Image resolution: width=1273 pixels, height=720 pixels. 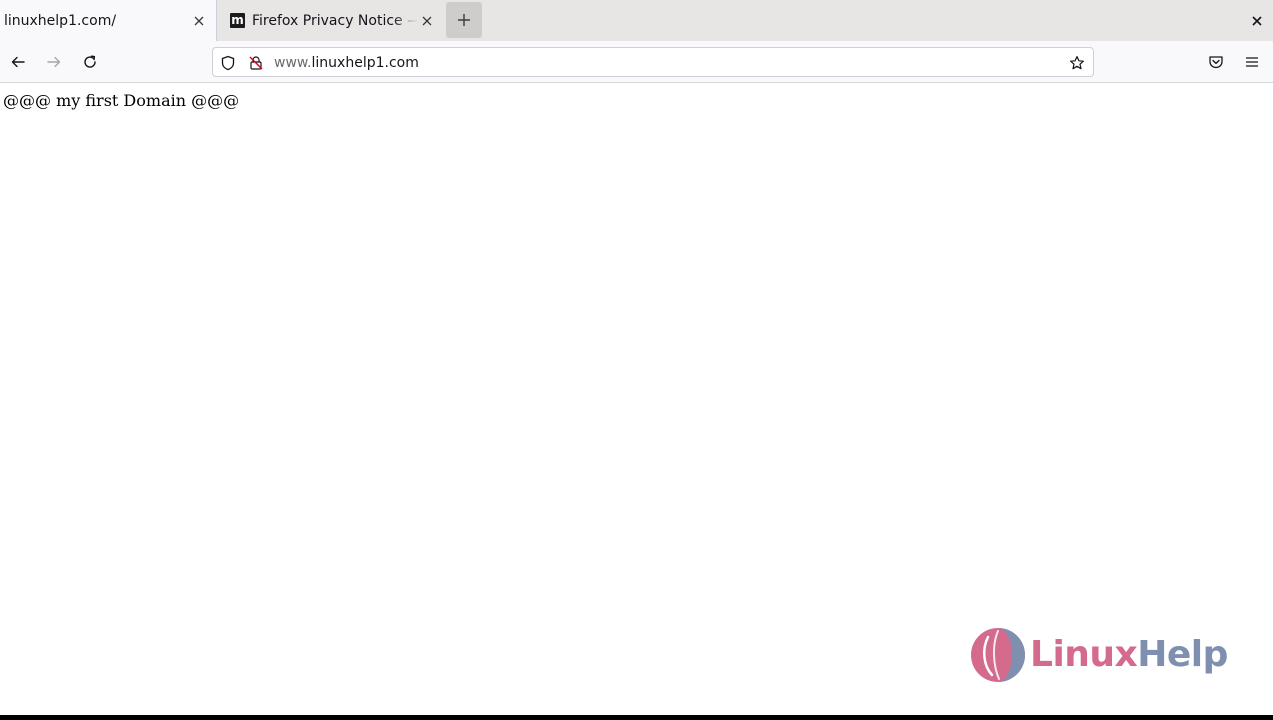 I want to click on tab-firefox-privacy-notice: m Firefox Privacy Notice — Mozilla, so click(x=333, y=20).